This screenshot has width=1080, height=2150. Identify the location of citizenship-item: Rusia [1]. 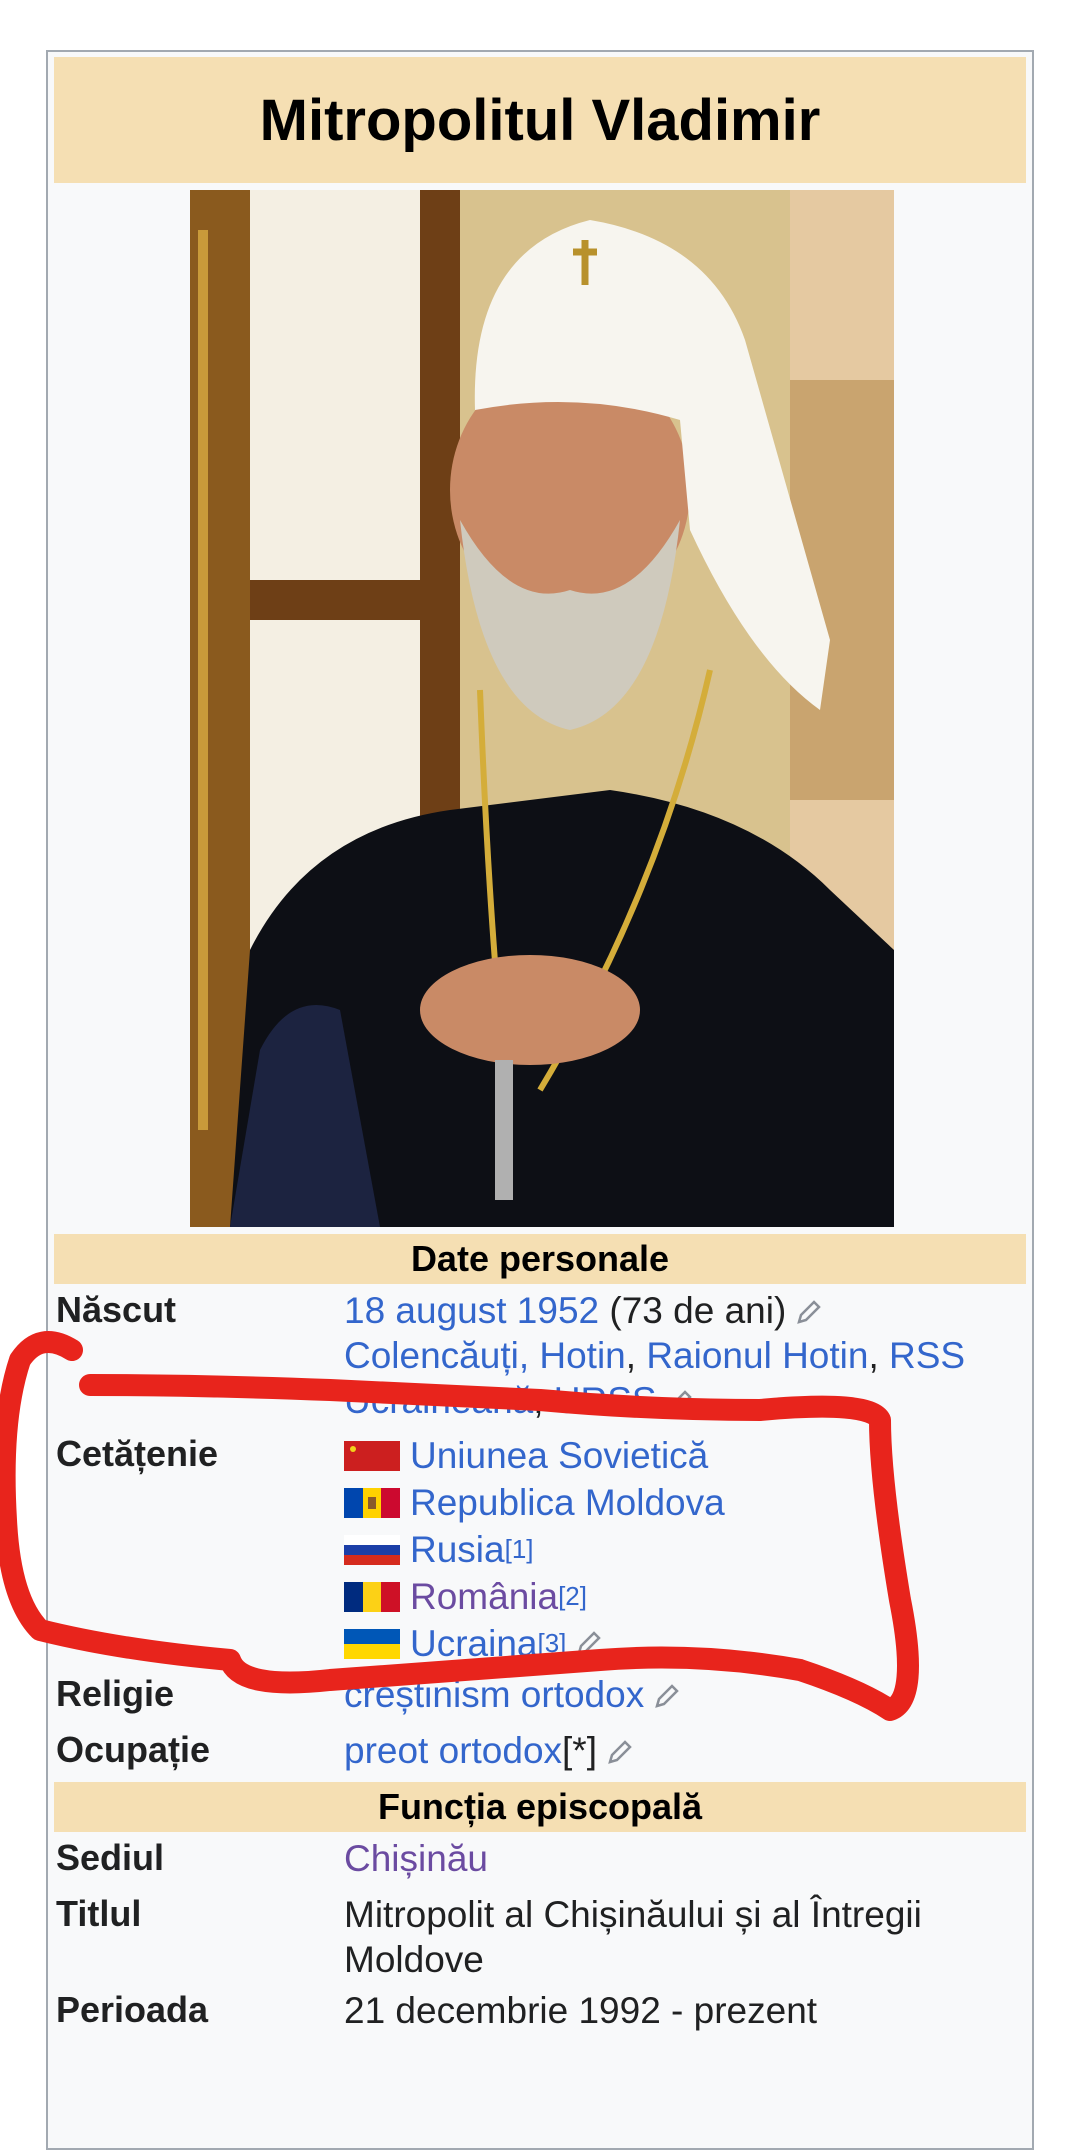
(684, 1549).